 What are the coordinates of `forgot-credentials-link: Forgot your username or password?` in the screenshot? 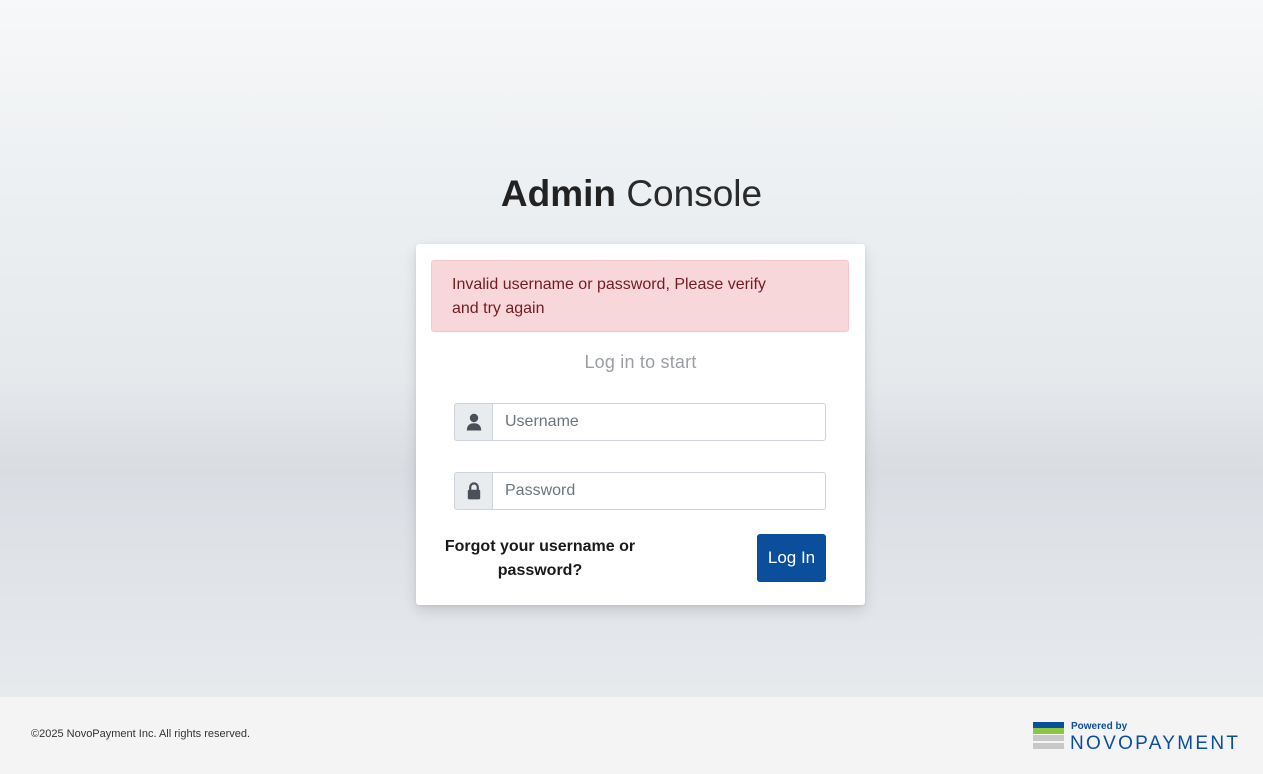 It's located at (540, 559).